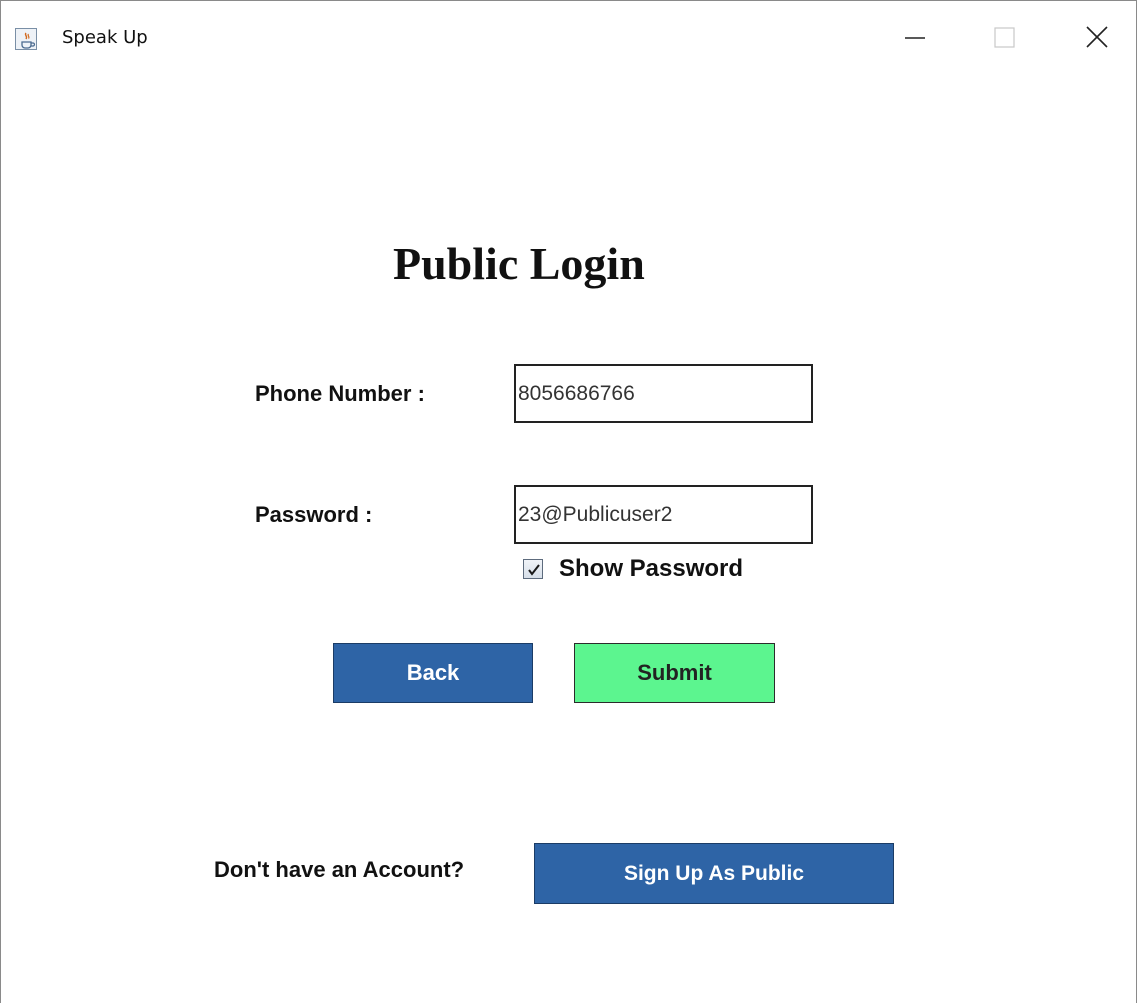 Image resolution: width=1139 pixels, height=1003 pixels. What do you see at coordinates (674, 673) in the screenshot?
I see `submit-button: Submit` at bounding box center [674, 673].